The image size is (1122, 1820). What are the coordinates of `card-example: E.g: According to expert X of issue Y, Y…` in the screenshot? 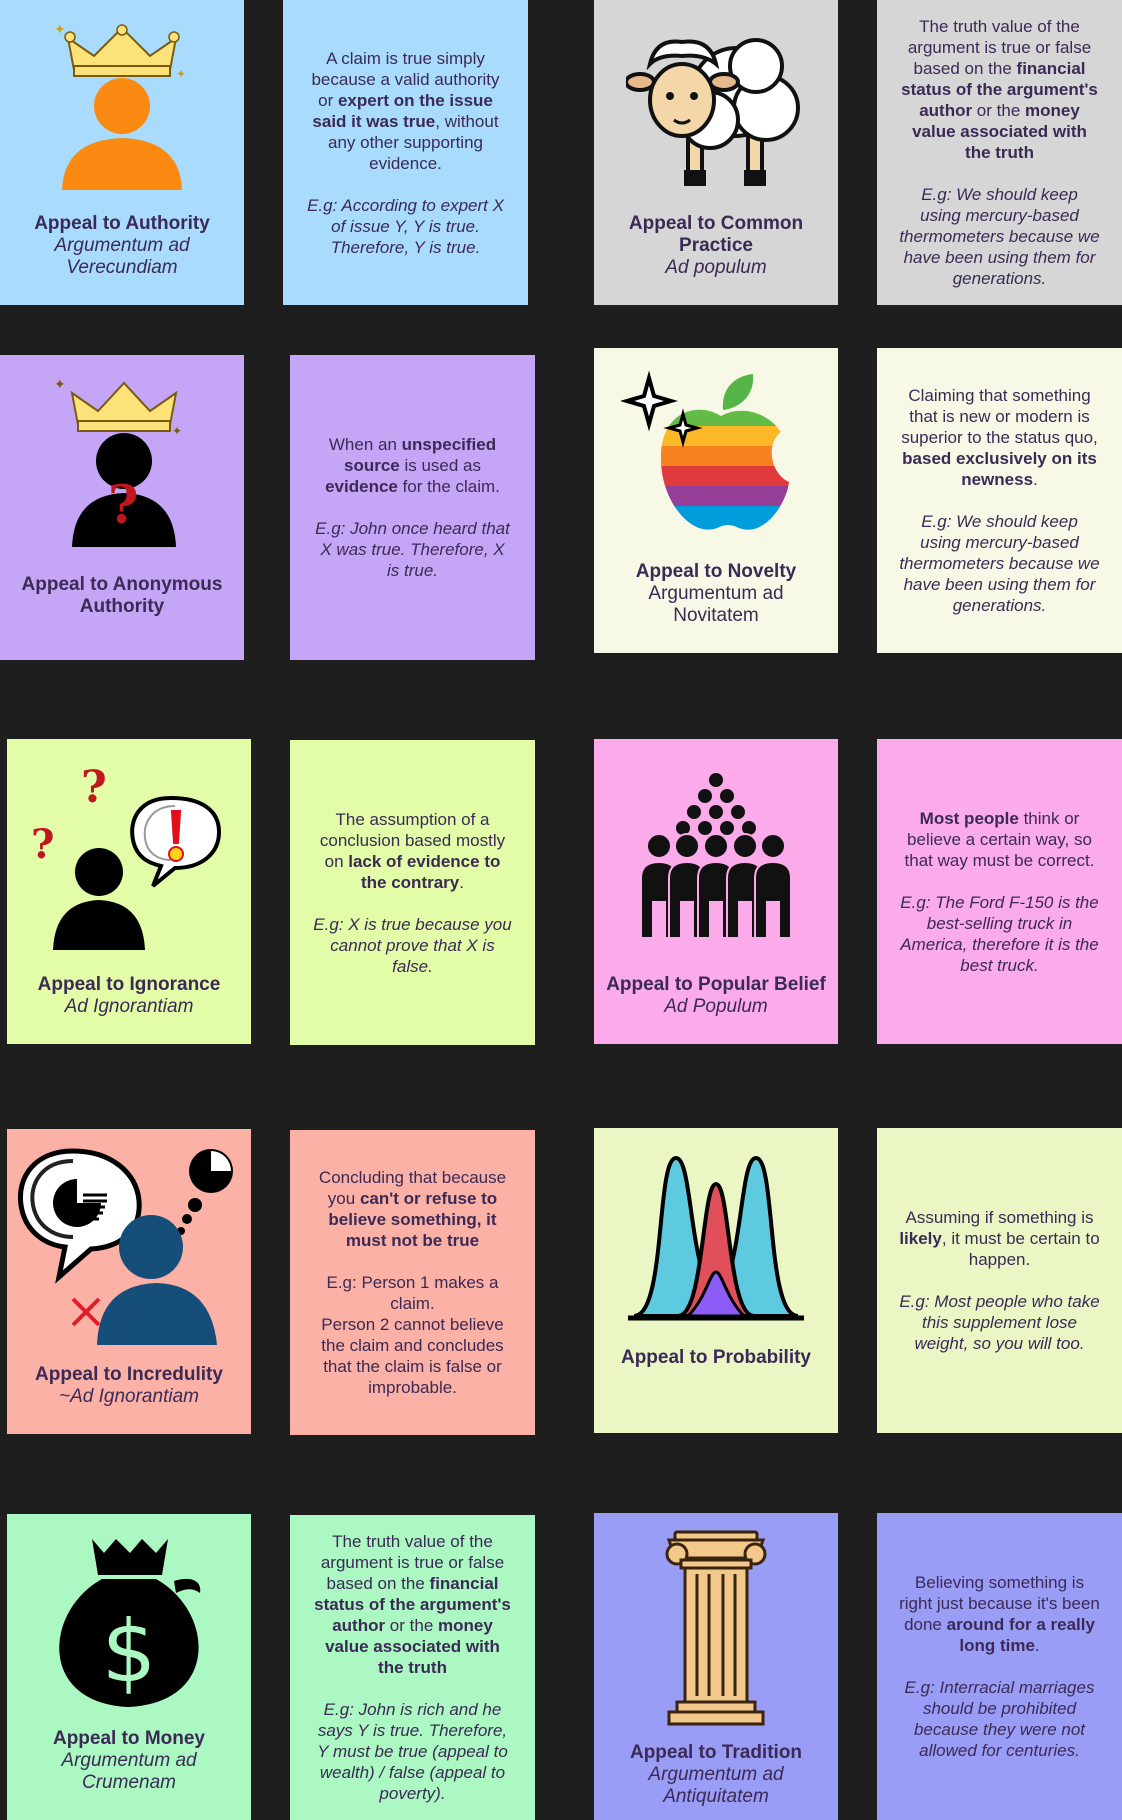 It's located at (405, 226).